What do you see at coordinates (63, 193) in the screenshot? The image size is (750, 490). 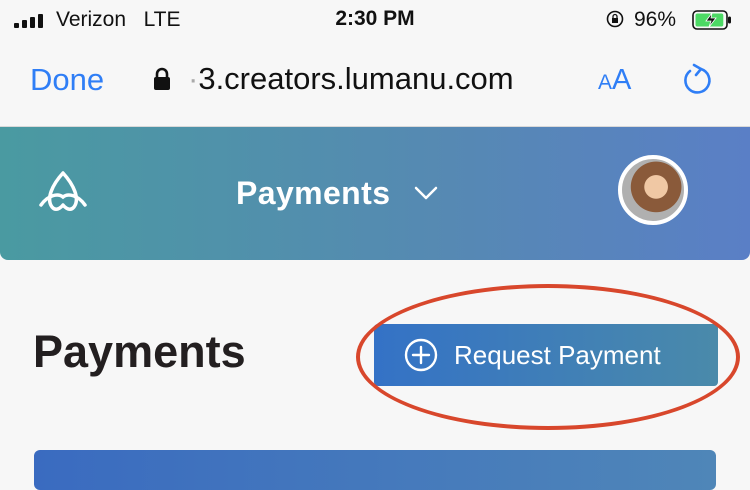 I see `lumanu-logo-icon` at bounding box center [63, 193].